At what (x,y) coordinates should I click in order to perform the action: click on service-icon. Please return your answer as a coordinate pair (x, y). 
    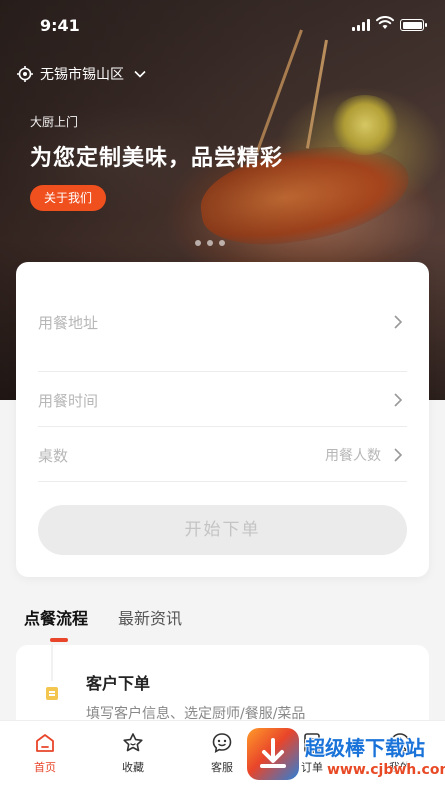
    Looking at the image, I should click on (222, 743).